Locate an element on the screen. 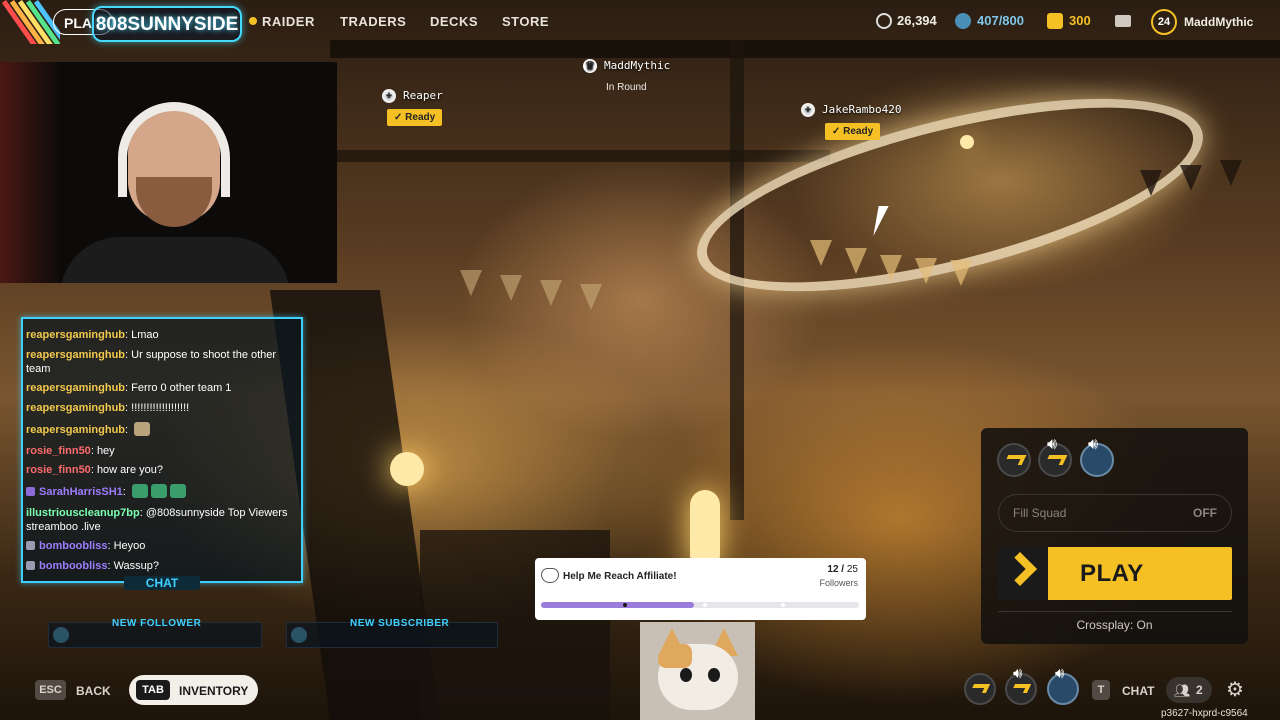 The image size is (1280, 720). chat-message: bomboobliss: Heyoo is located at coordinates (163, 546).